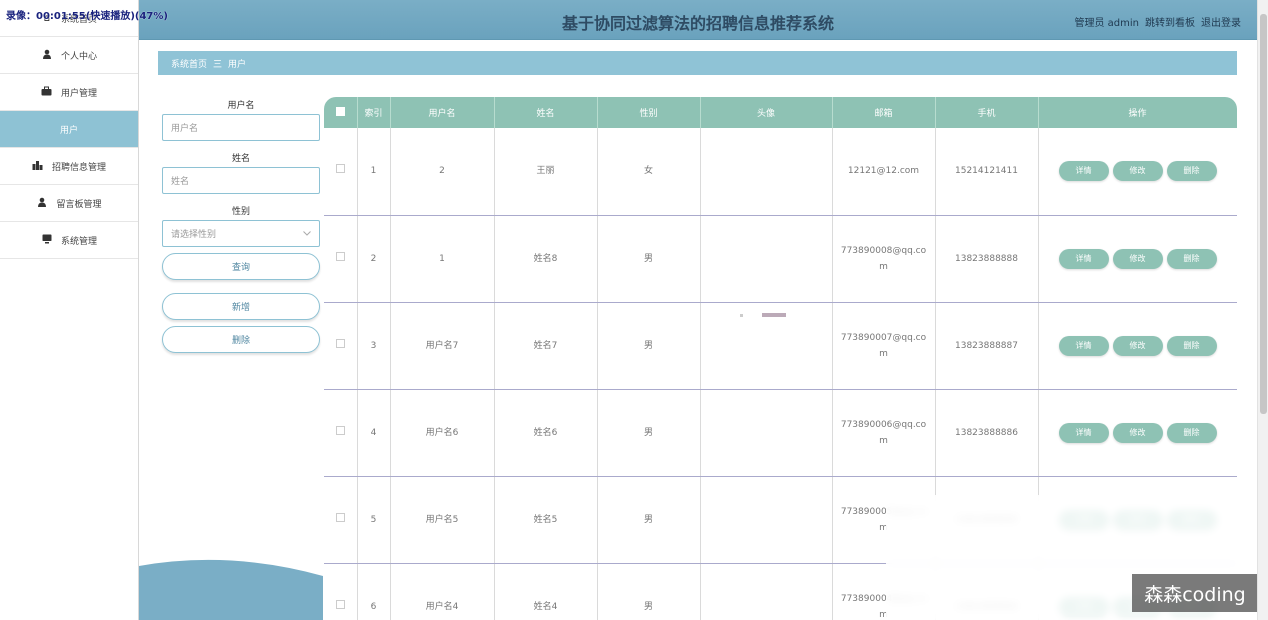  I want to click on sidebar: ⌂ 系统首页 个人中心 用户管理 用户 招聘信息管理 留言板管理 系统管理, so click(69, 310).